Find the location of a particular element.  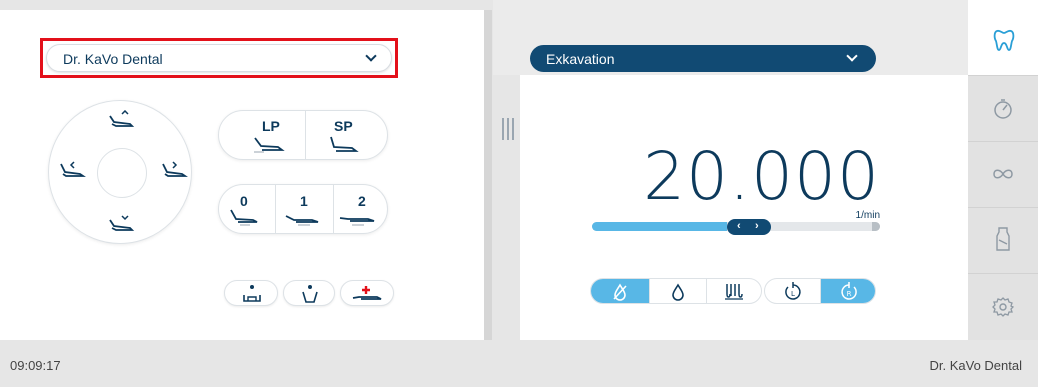

cup-filler-icon is located at coordinates (252, 293).